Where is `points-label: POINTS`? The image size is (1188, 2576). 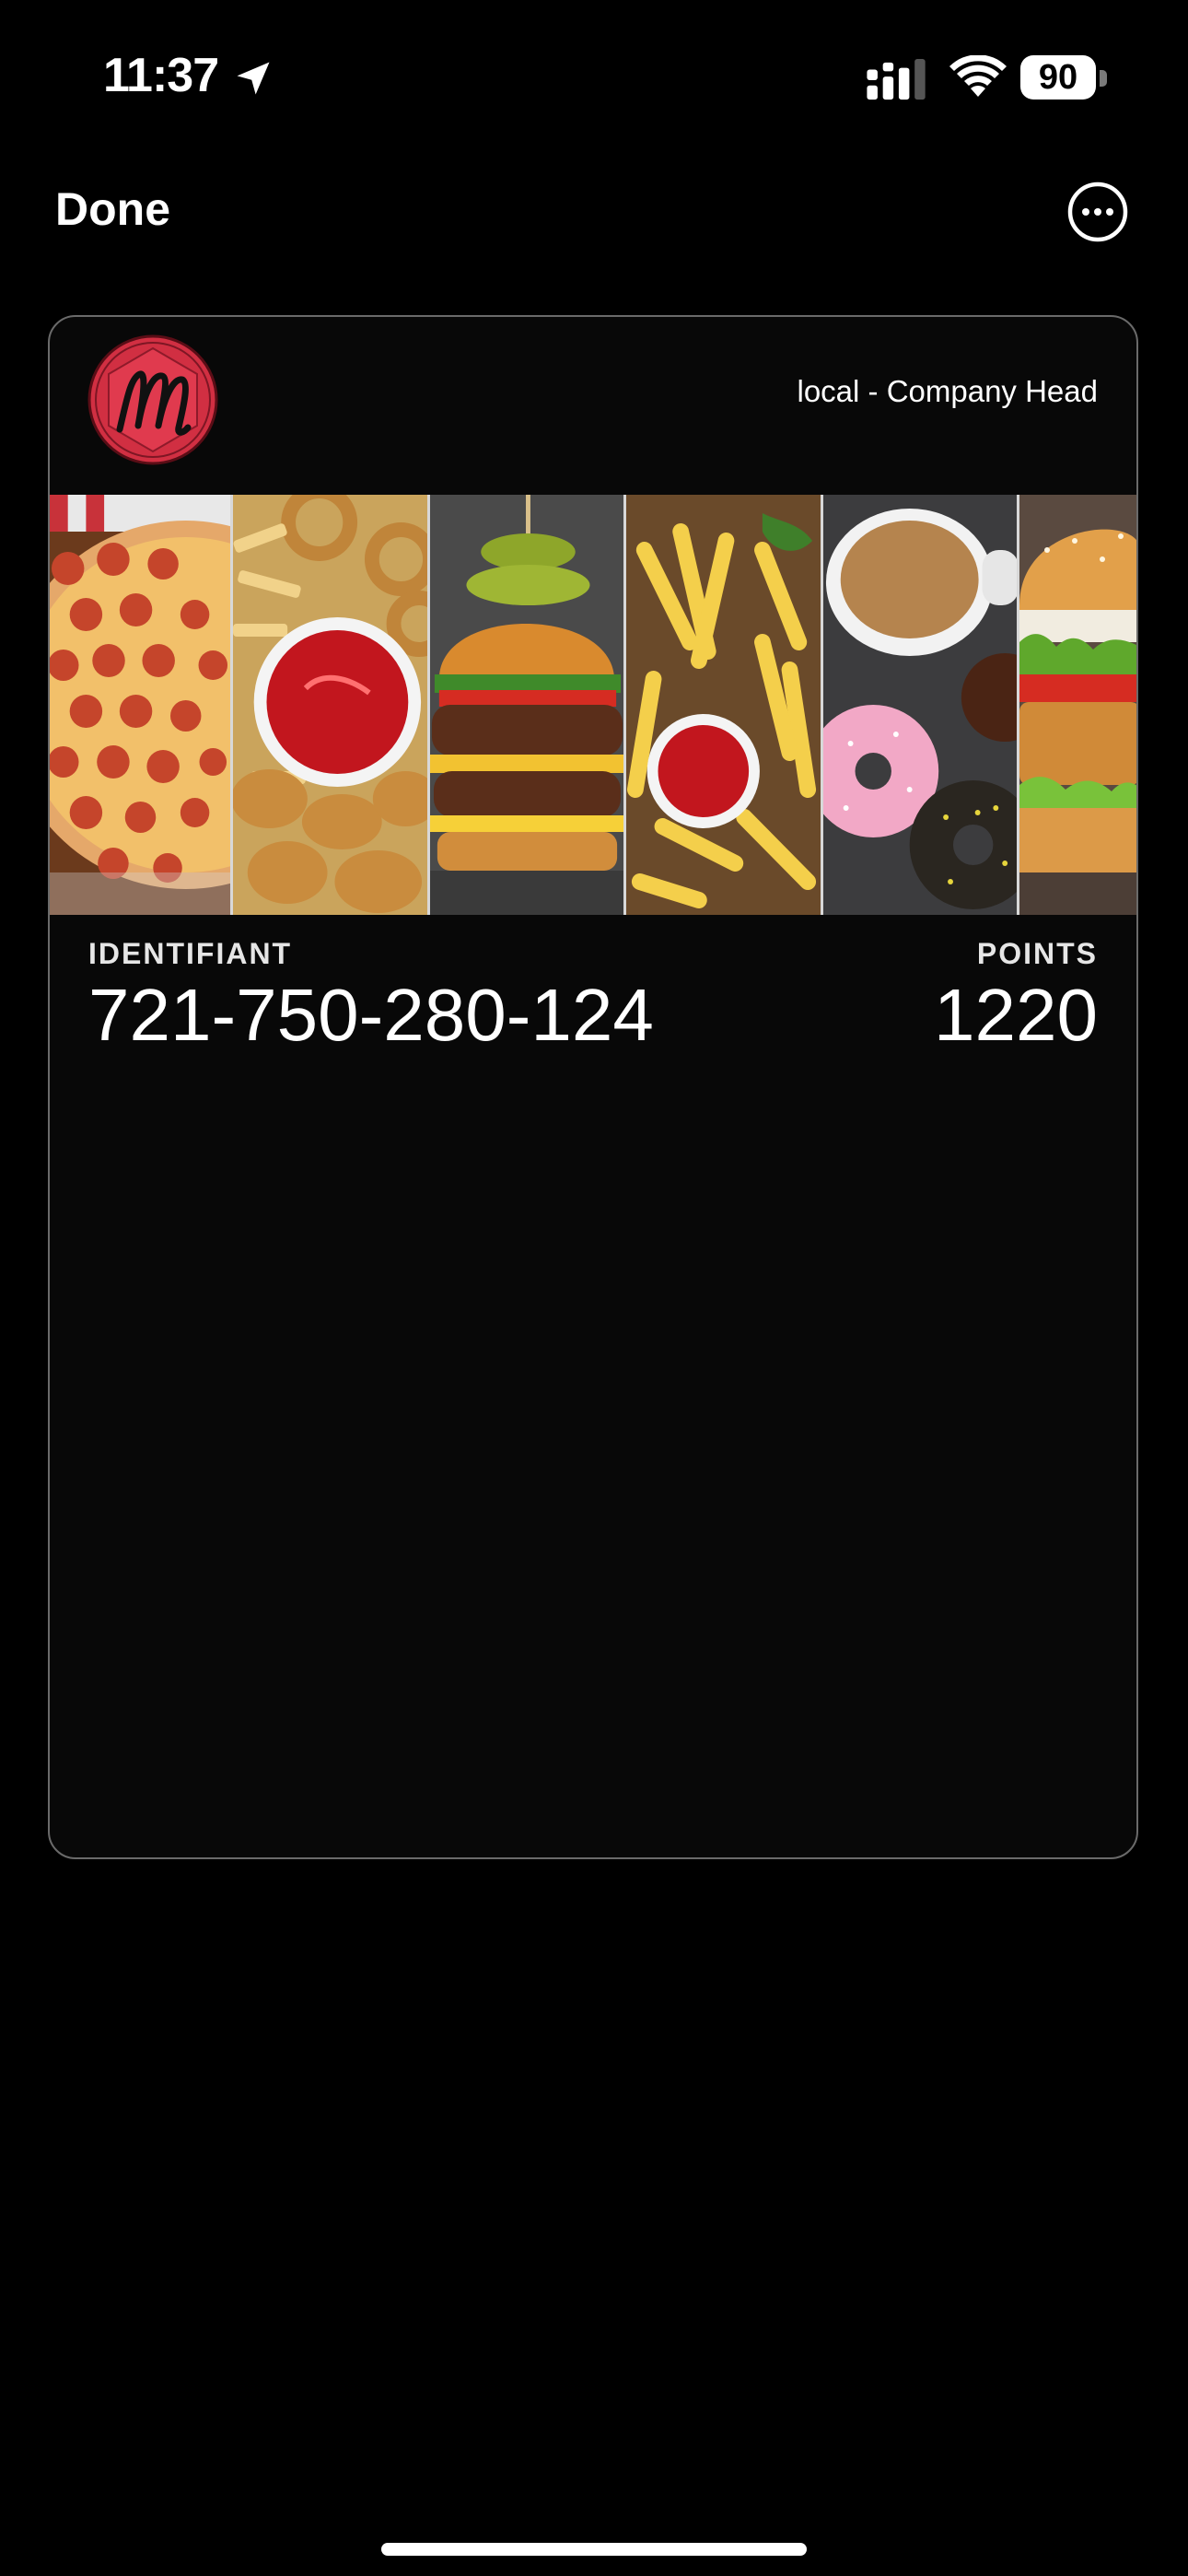 points-label: POINTS is located at coordinates (1037, 953).